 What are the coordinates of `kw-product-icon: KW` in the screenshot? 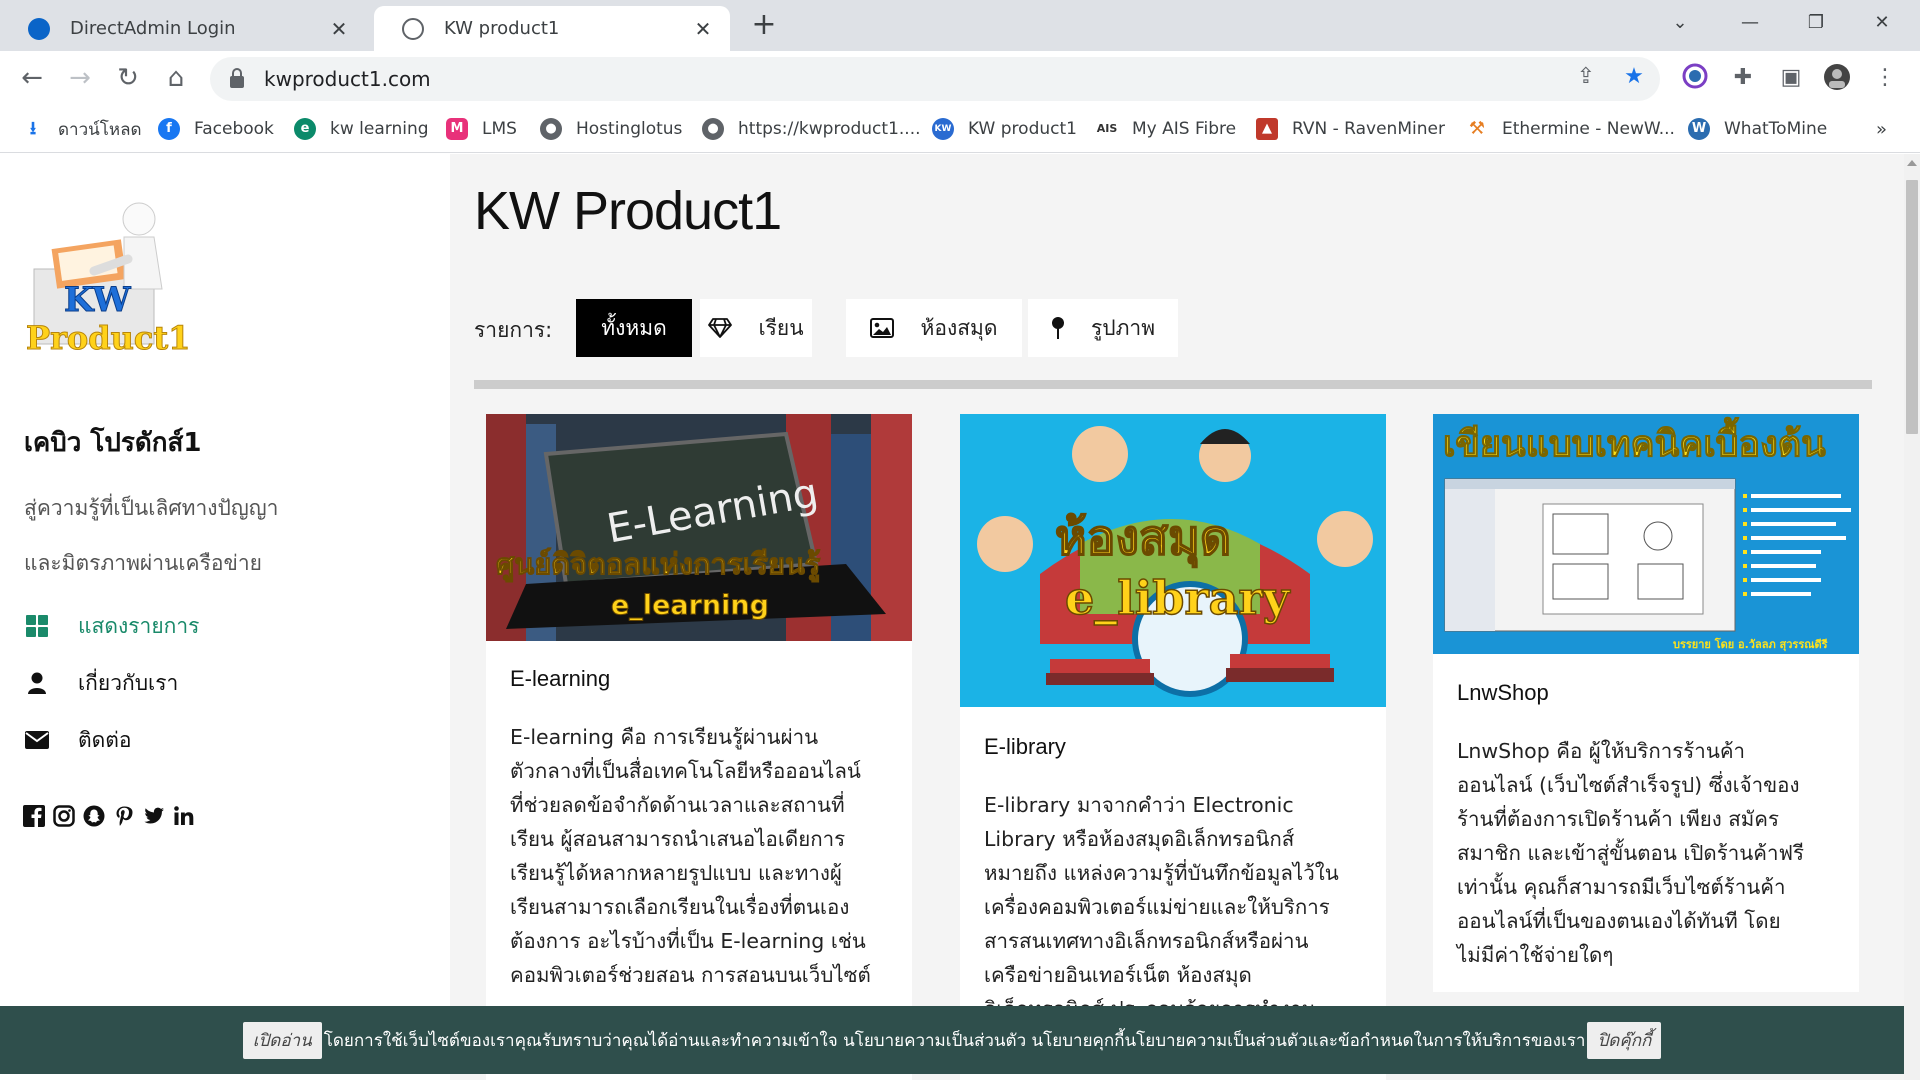 It's located at (943, 129).